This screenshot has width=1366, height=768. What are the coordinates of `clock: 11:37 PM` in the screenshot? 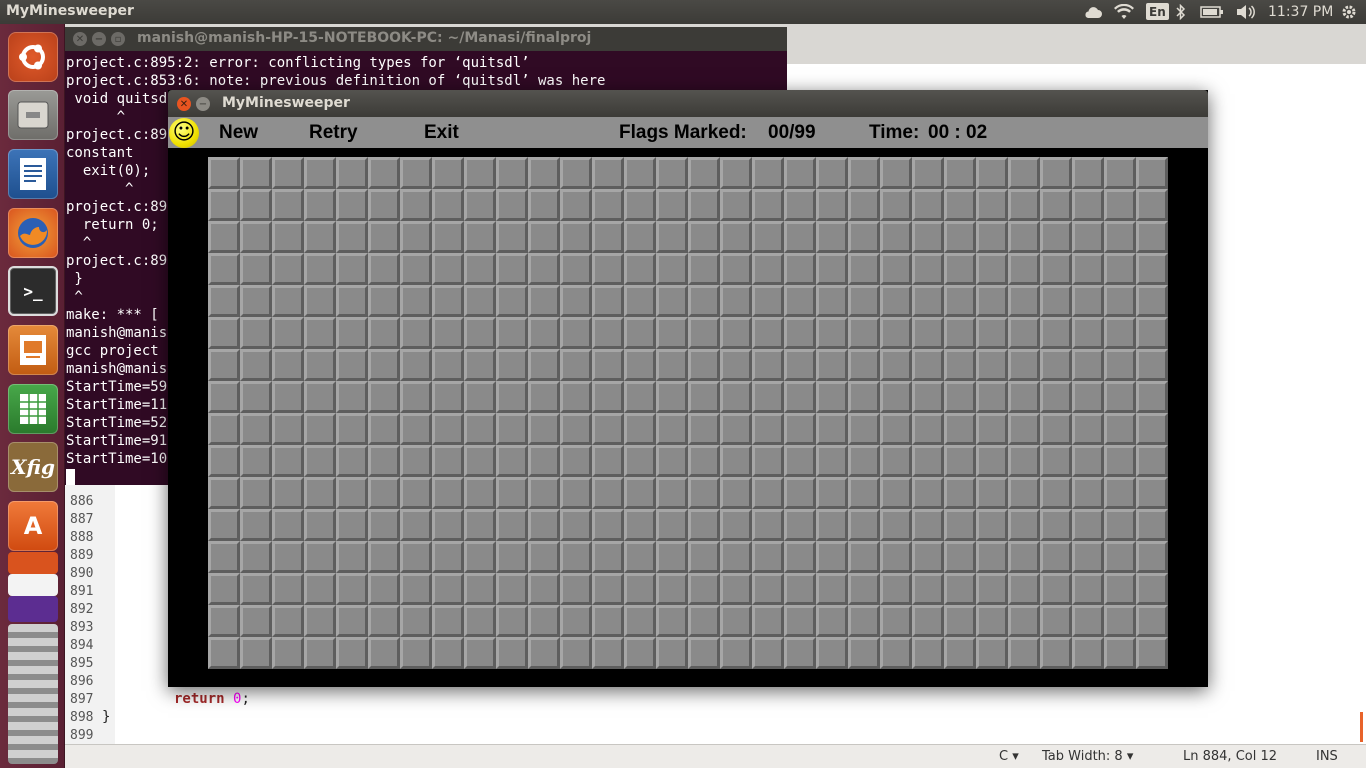 It's located at (1300, 12).